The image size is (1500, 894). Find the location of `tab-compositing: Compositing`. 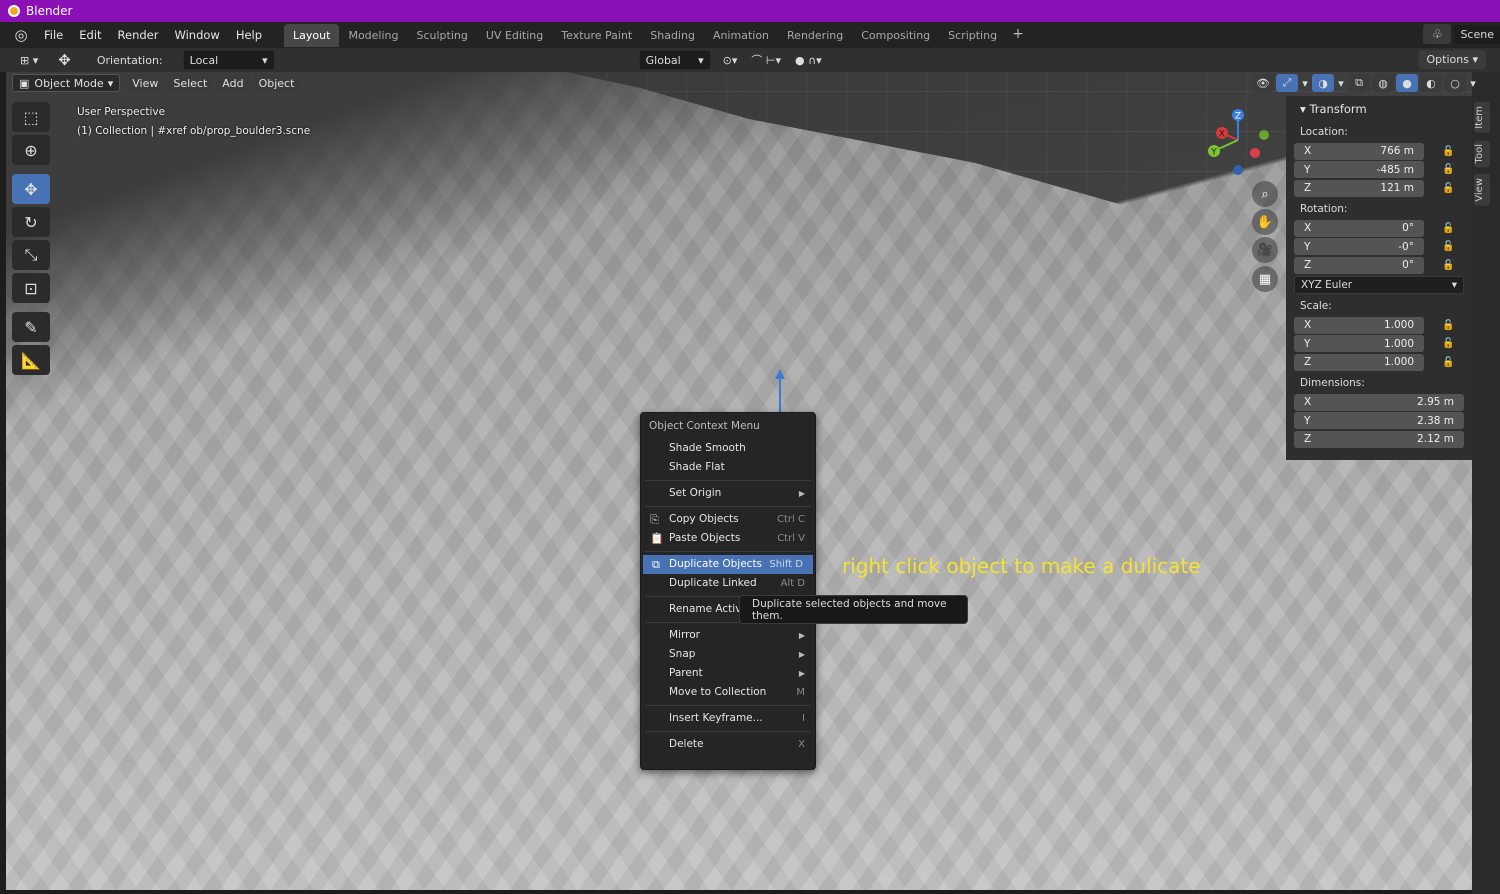

tab-compositing: Compositing is located at coordinates (895, 35).